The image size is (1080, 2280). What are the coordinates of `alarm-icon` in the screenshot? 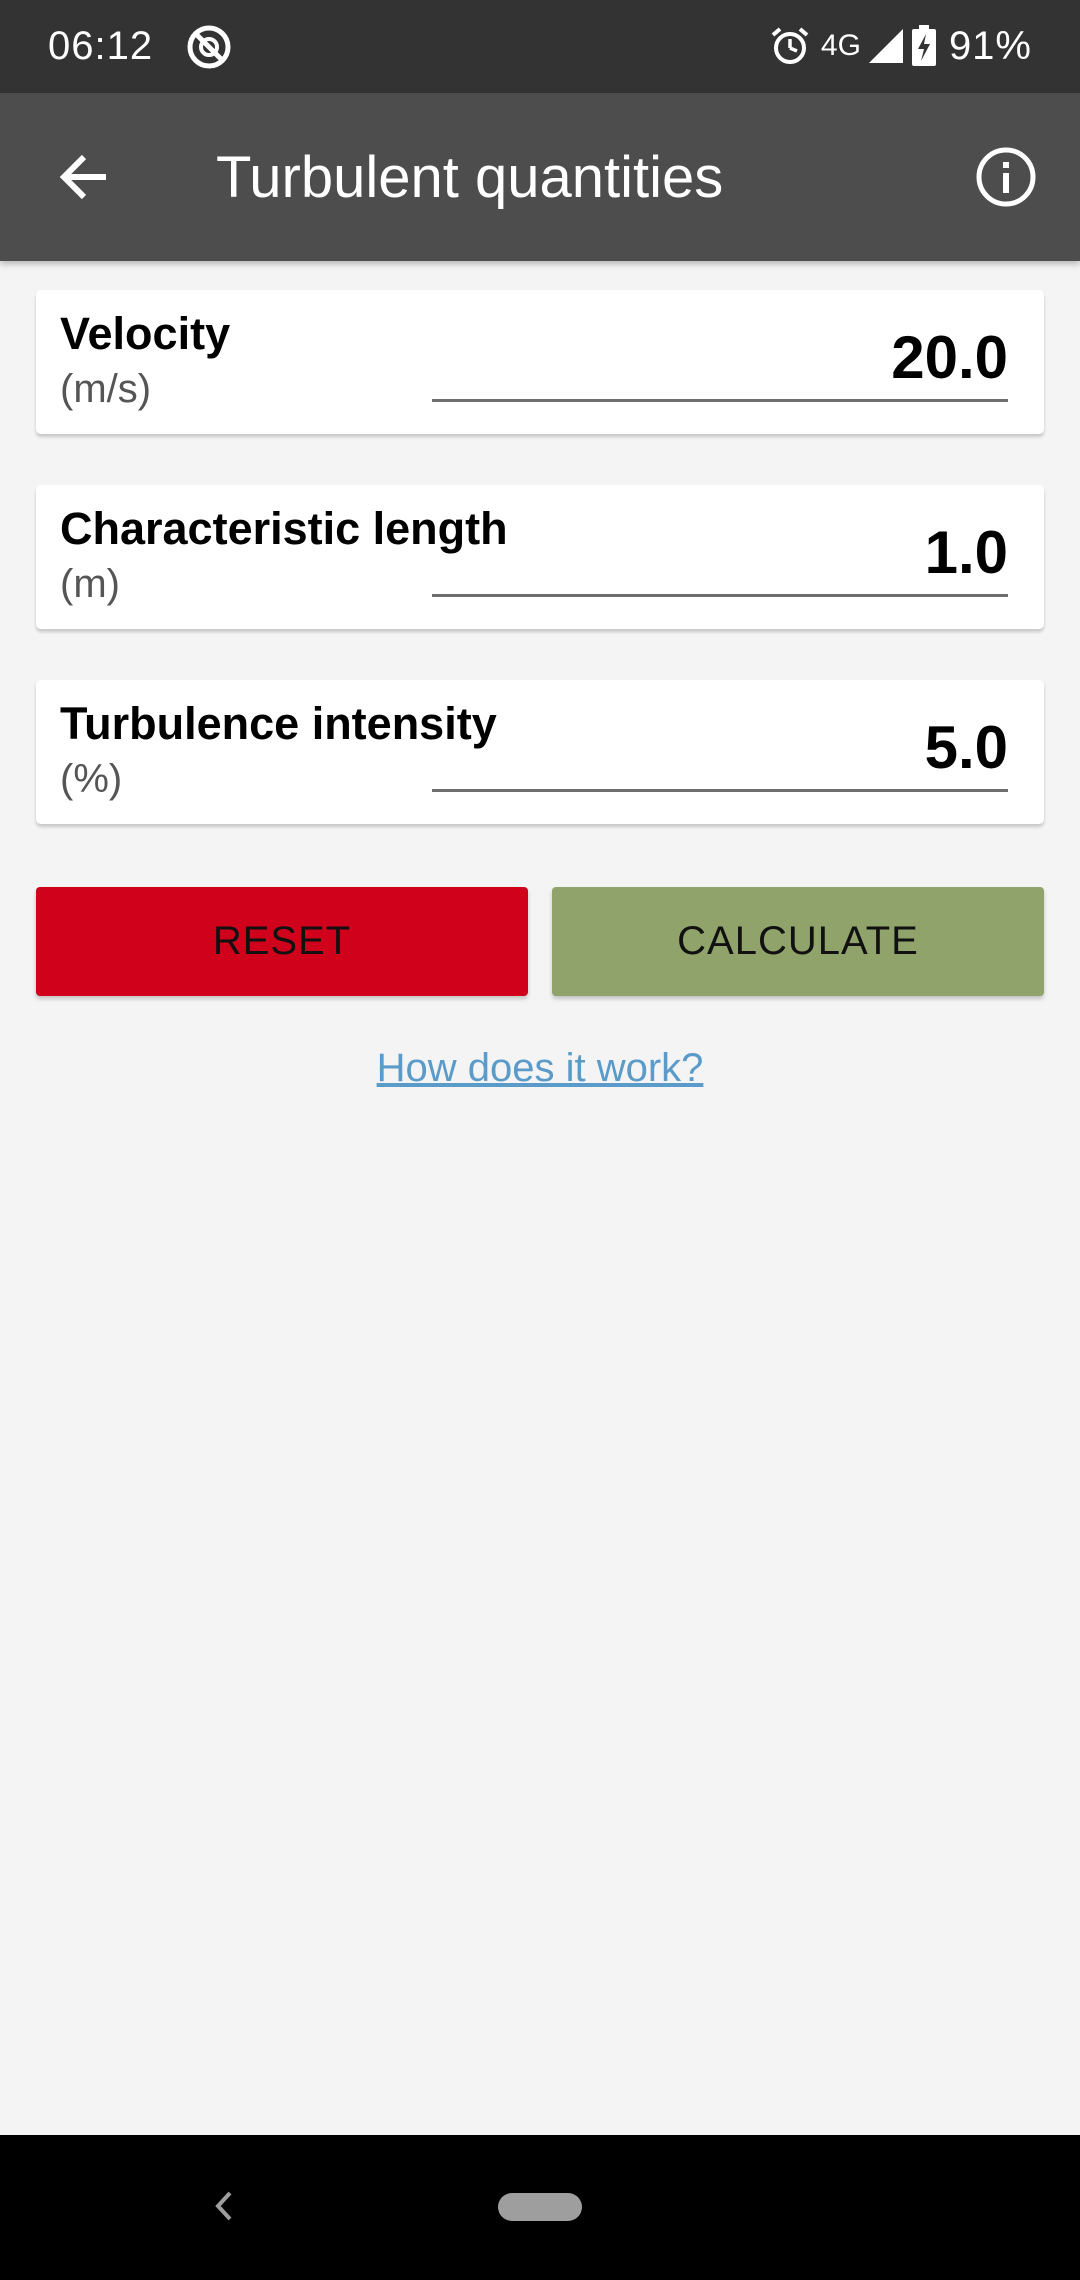 It's located at (790, 45).